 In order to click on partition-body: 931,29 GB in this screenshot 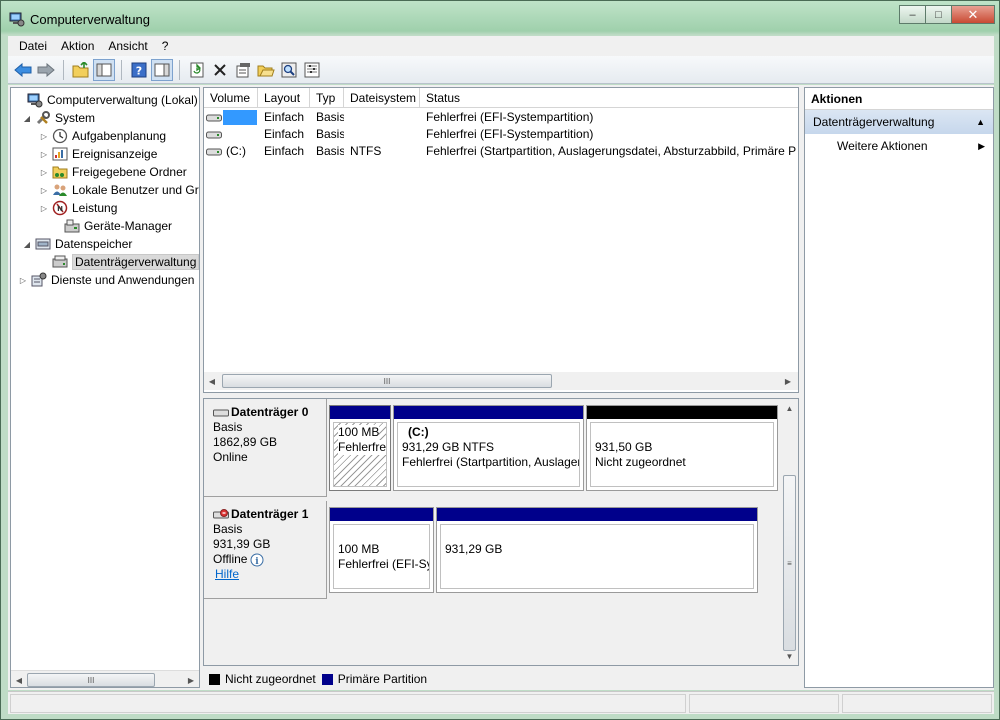, I will do `click(597, 556)`.